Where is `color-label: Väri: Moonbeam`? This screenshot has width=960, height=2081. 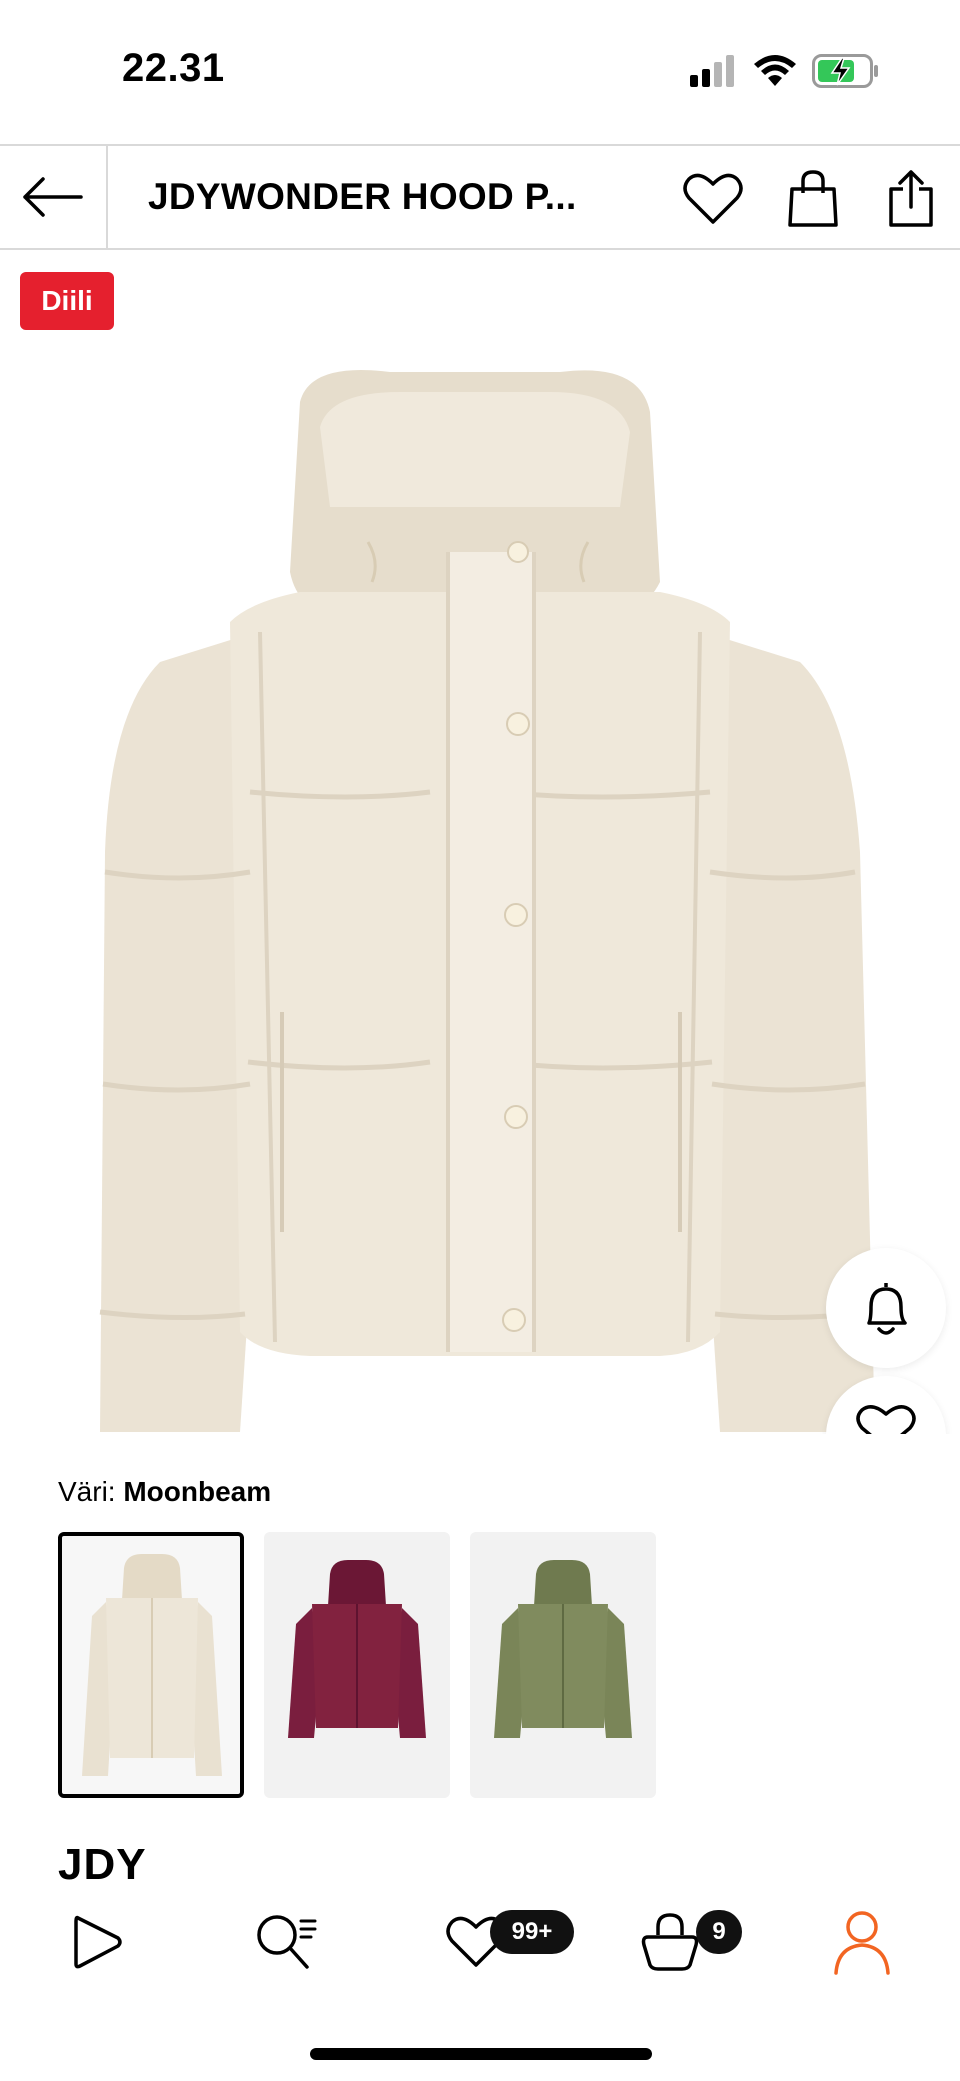 color-label: Väri: Moonbeam is located at coordinates (164, 1492).